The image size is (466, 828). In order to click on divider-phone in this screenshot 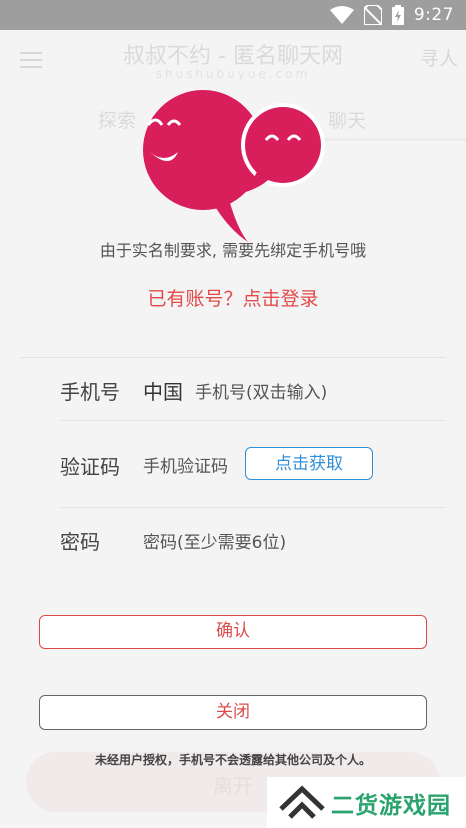, I will do `click(253, 420)`.